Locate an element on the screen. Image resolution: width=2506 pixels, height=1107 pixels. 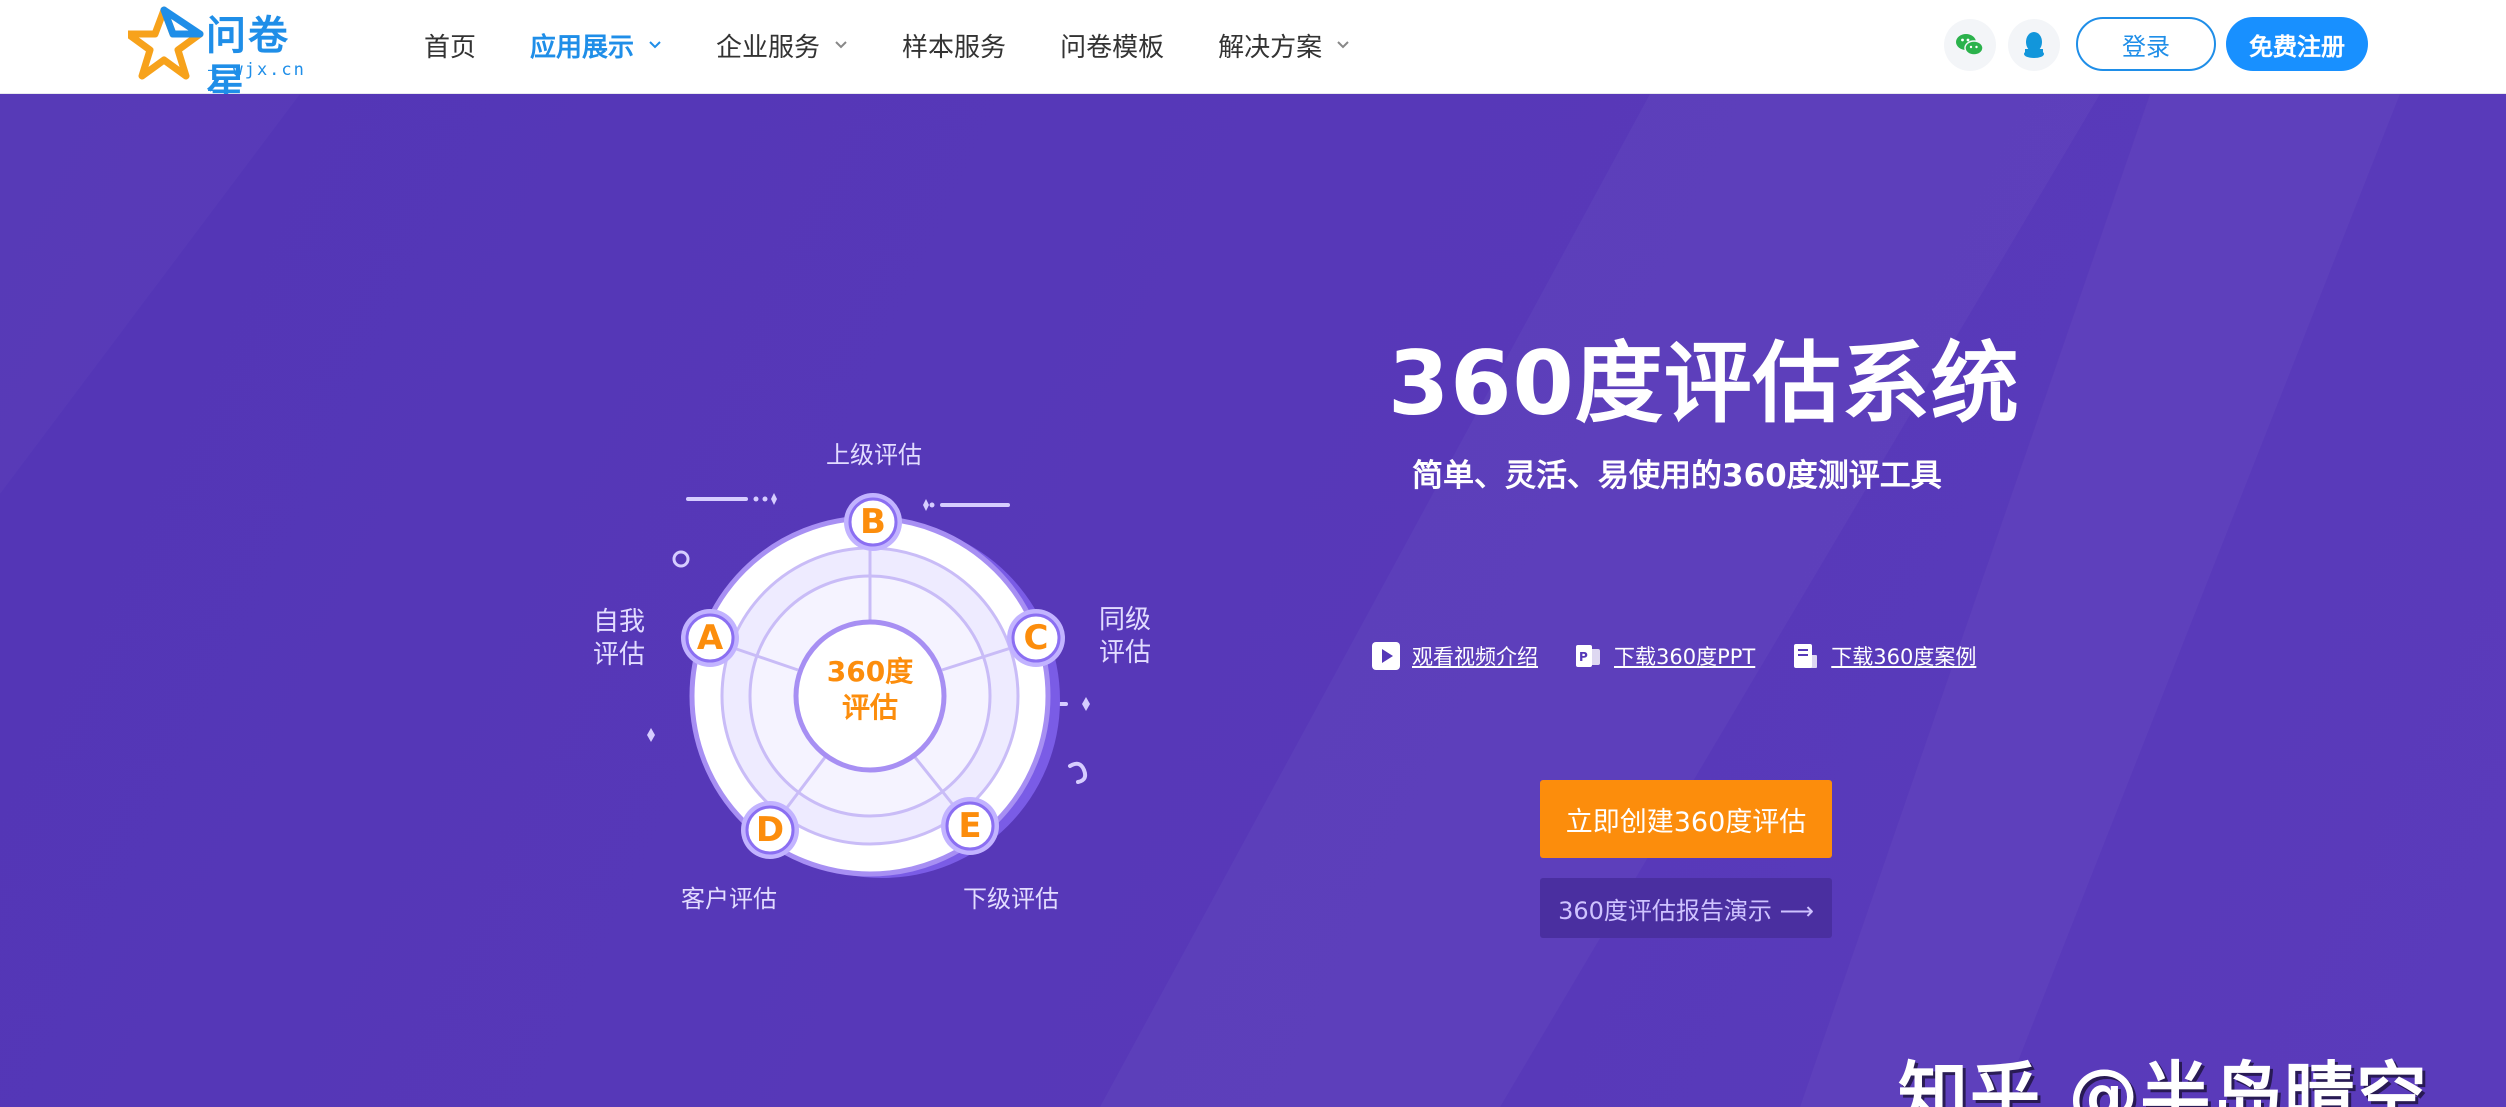
label-subordinate: 下级评估 is located at coordinates (1011, 899).